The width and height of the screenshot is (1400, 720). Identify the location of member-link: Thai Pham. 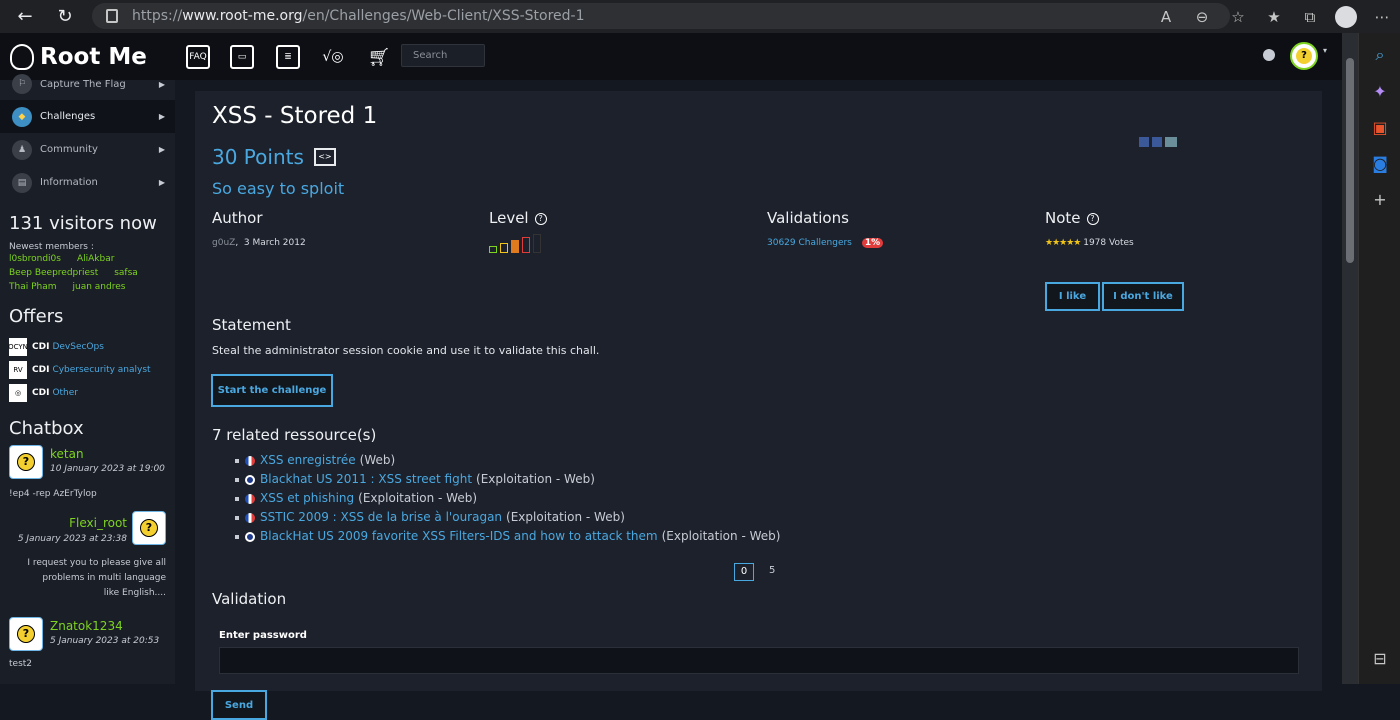
(33, 287).